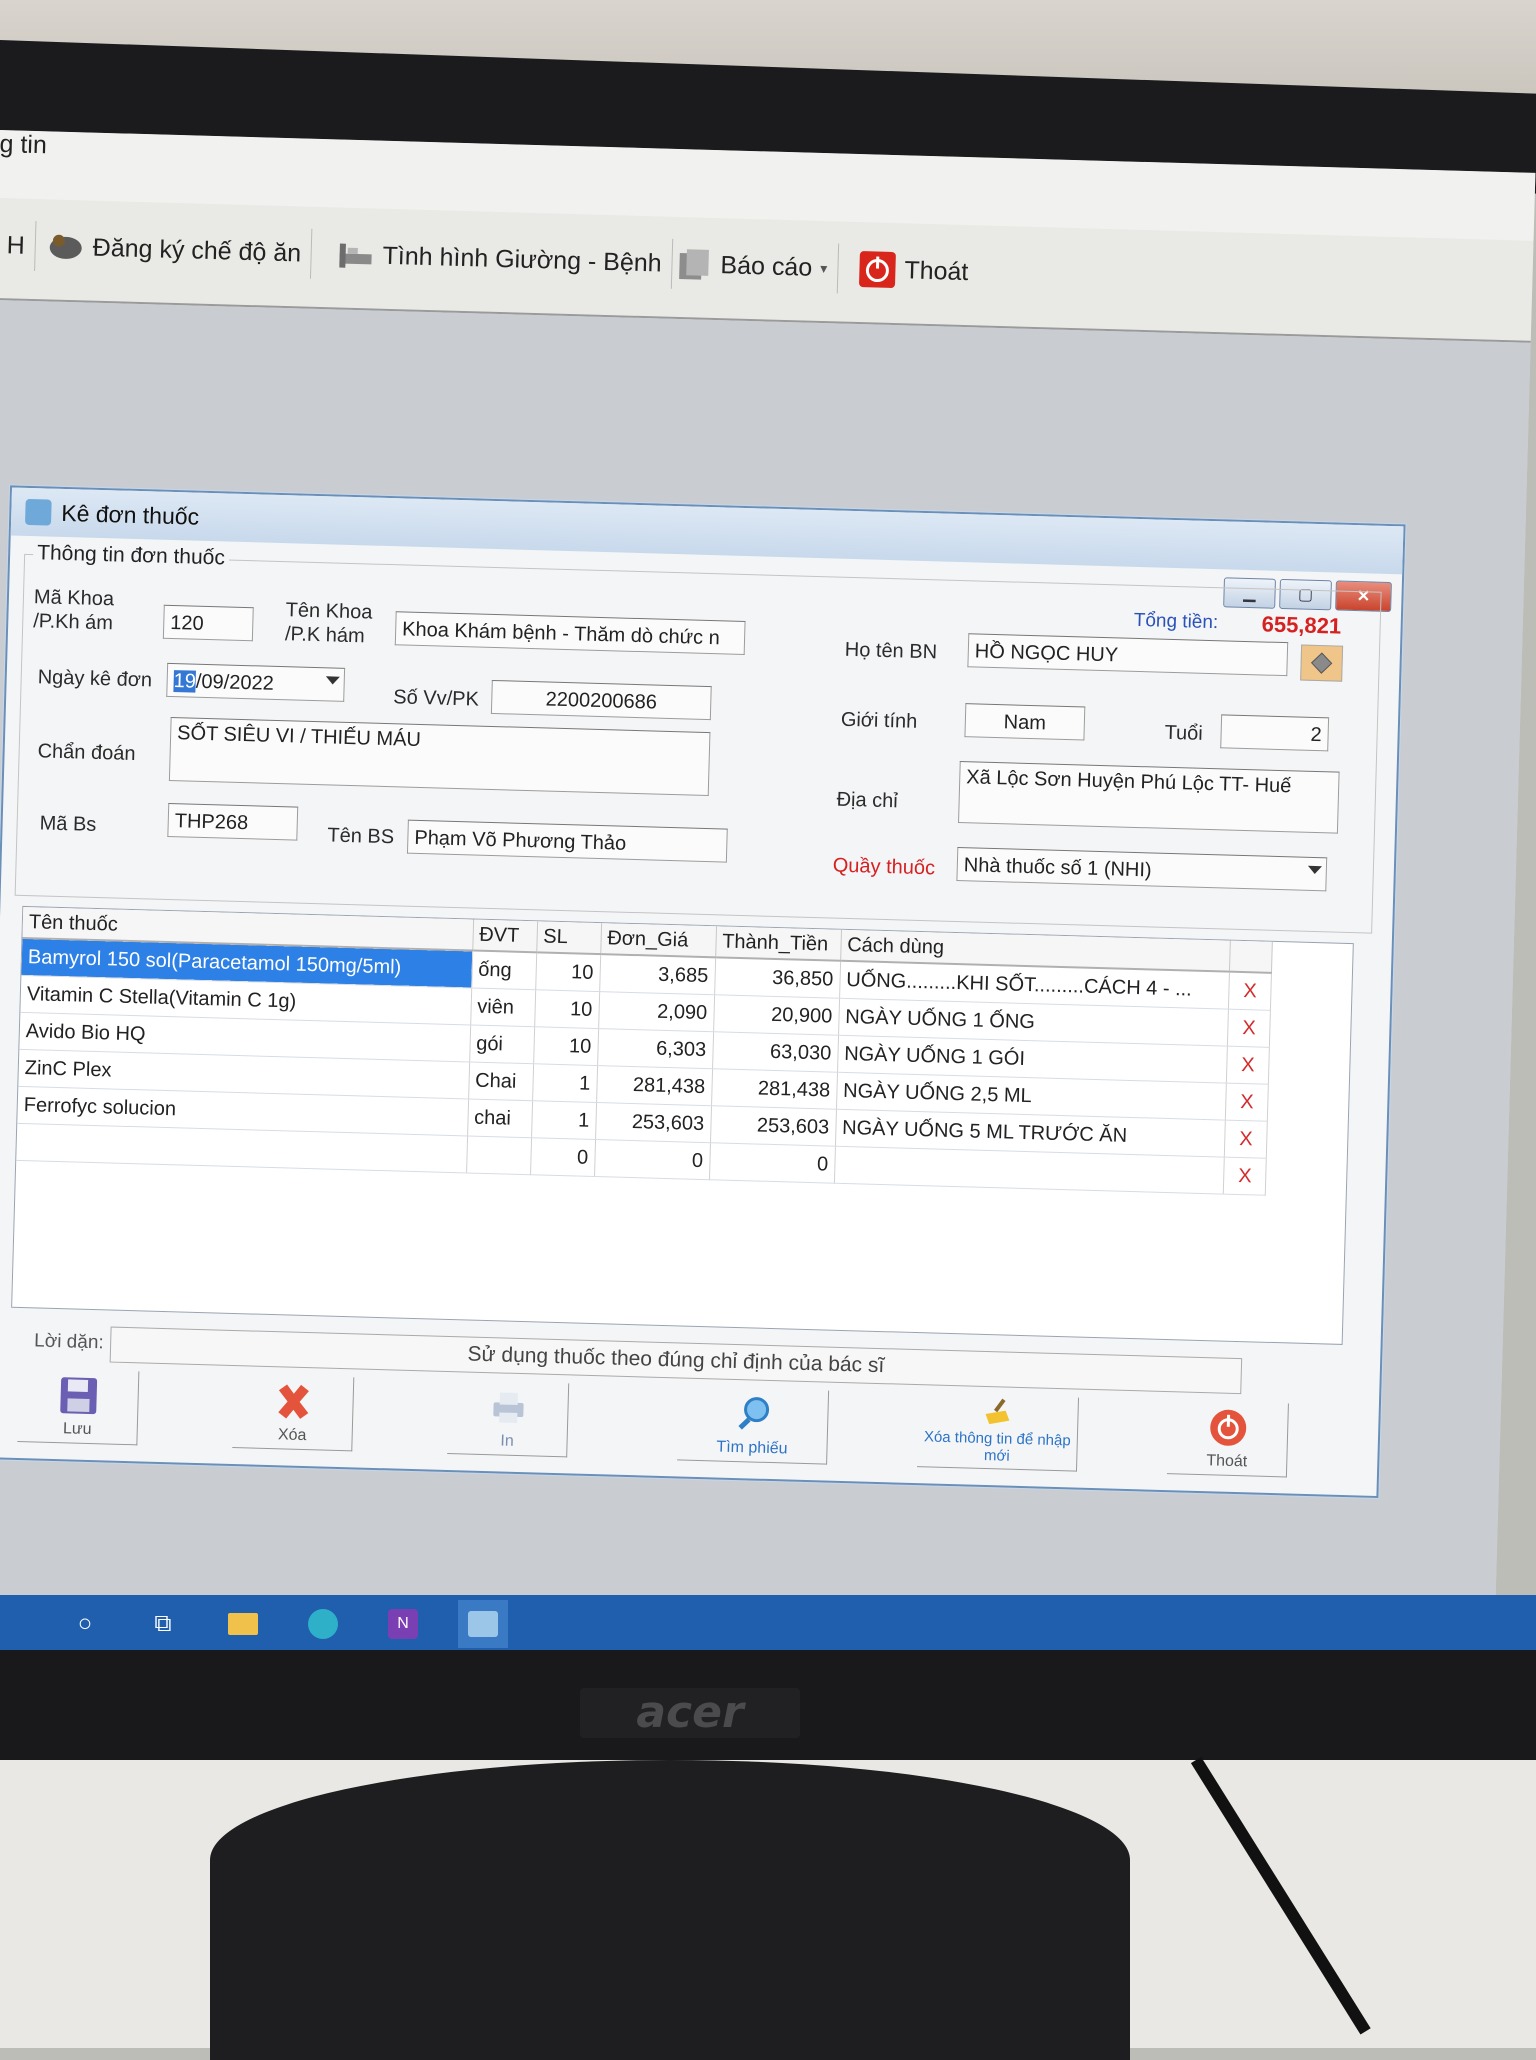 The height and width of the screenshot is (2060, 1536). I want to click on report-icon, so click(694, 264).